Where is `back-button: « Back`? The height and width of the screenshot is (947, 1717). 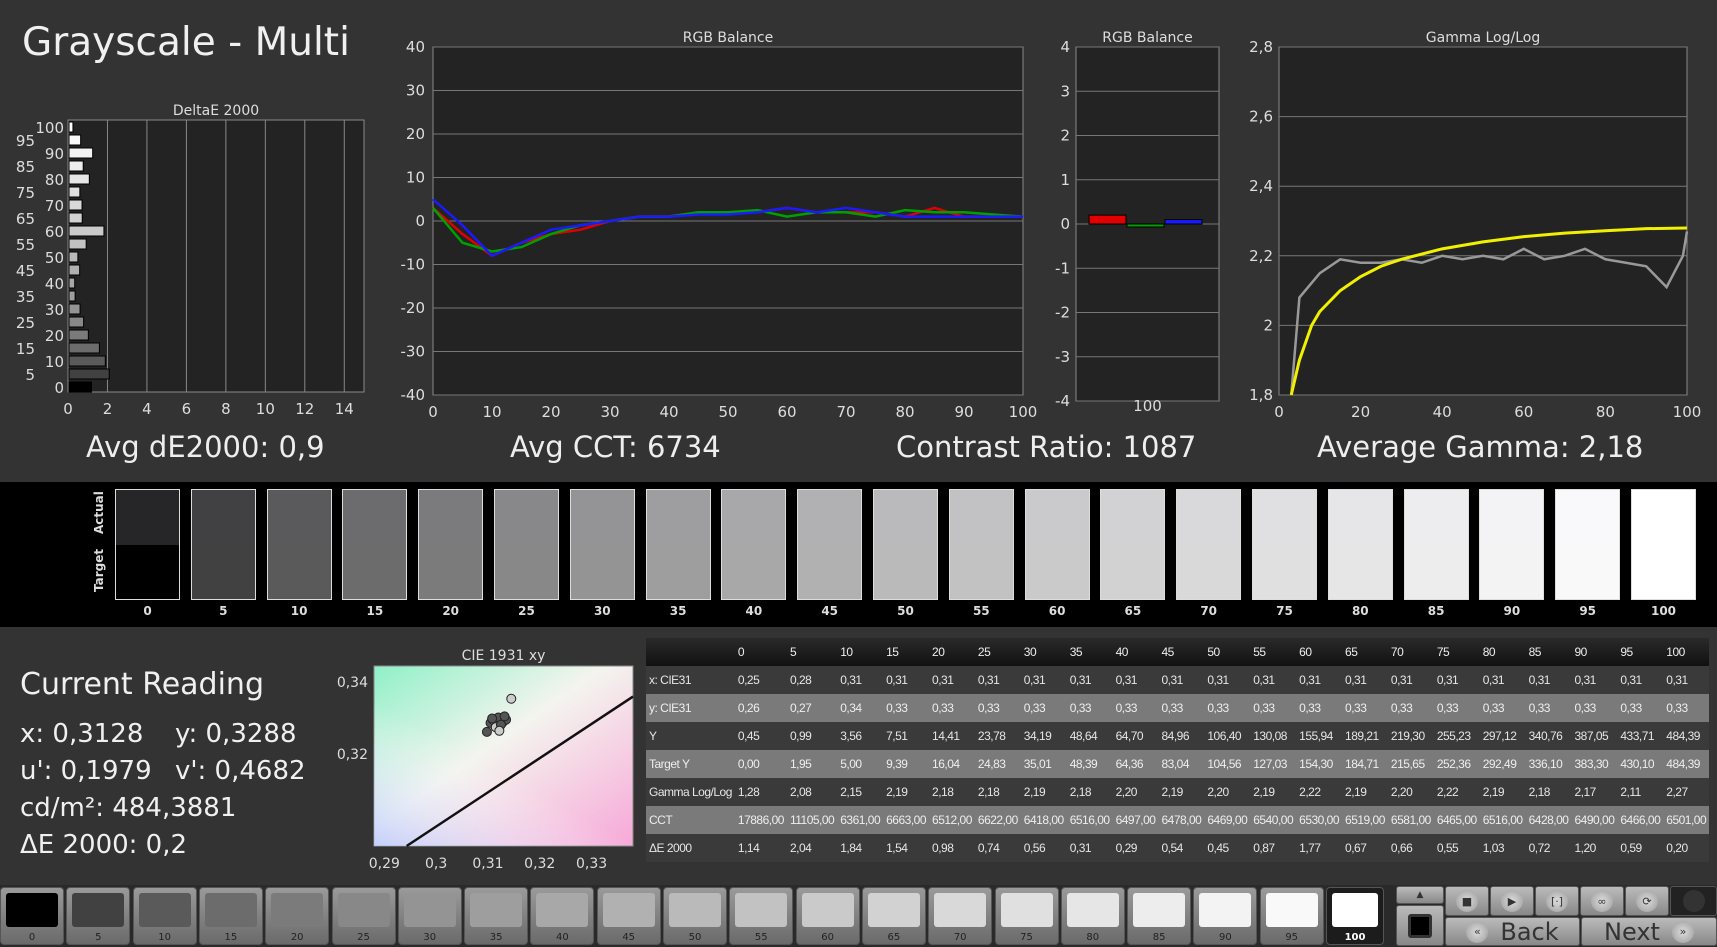 back-button: « Back is located at coordinates (1512, 931).